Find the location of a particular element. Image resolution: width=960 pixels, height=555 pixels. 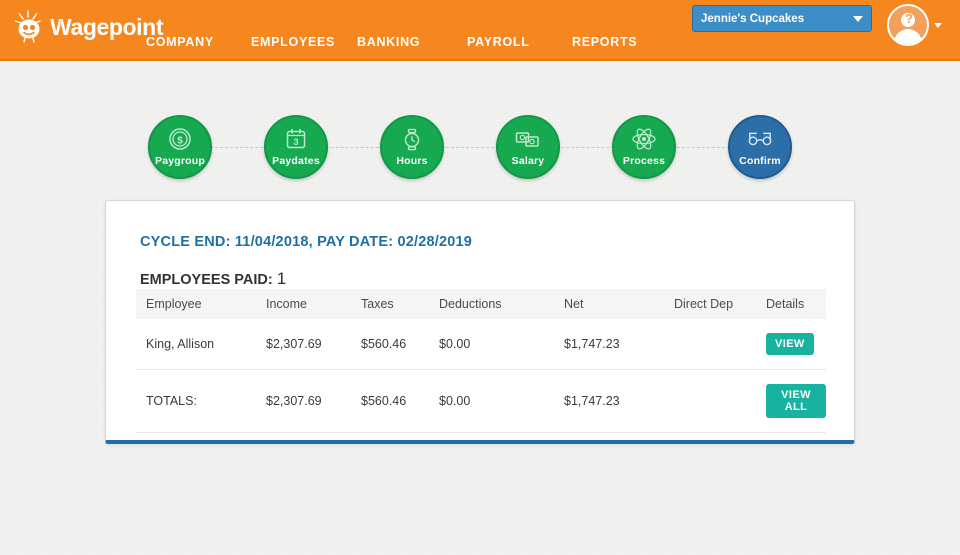

nav-item-payroll: PAYROLL is located at coordinates (519, 42).